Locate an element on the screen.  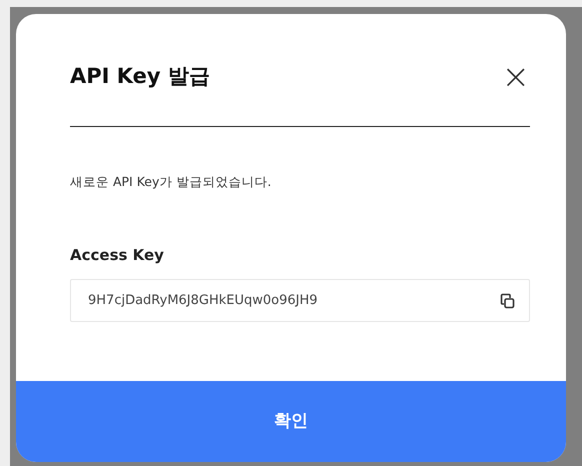
field-label: Access Key is located at coordinates (117, 255).